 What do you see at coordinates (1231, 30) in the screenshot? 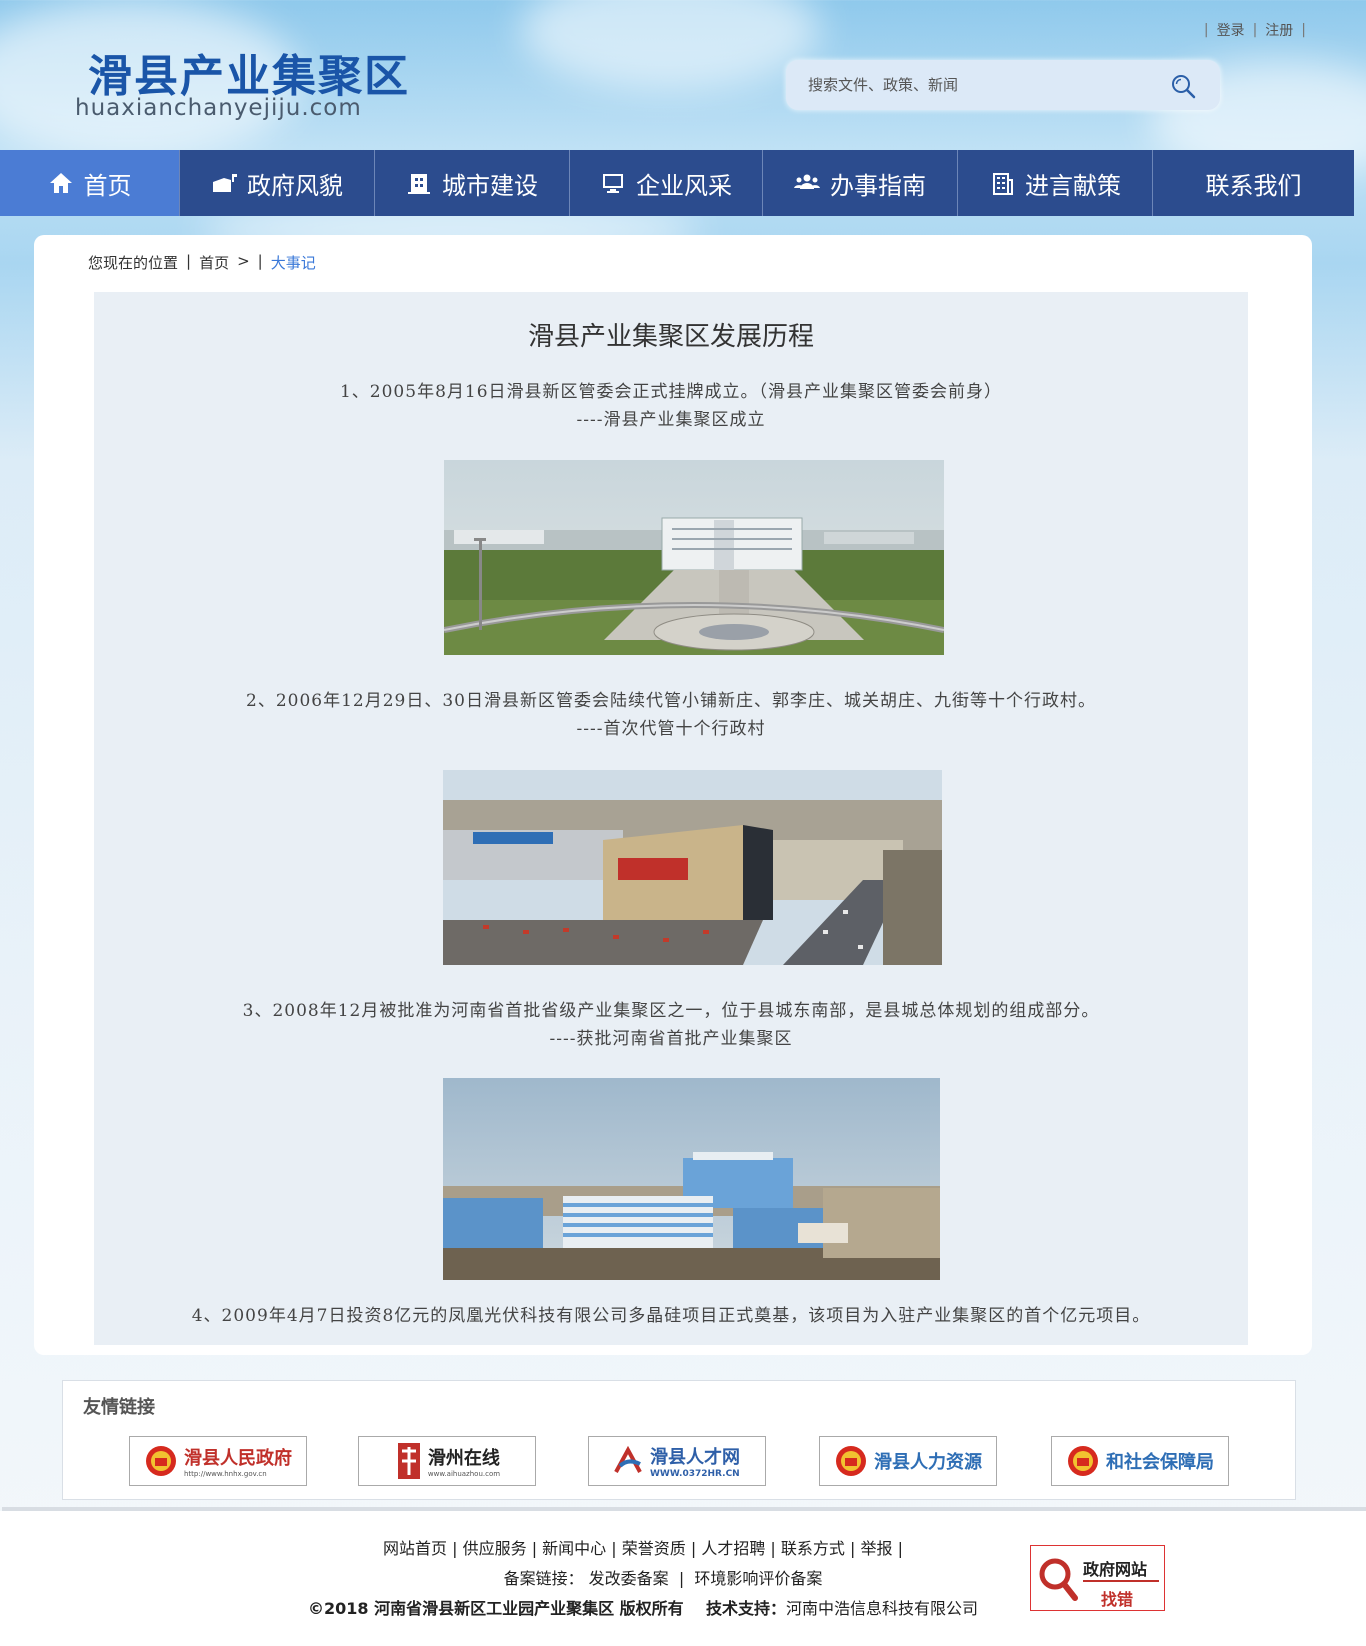
I see `login-link: 登录` at bounding box center [1231, 30].